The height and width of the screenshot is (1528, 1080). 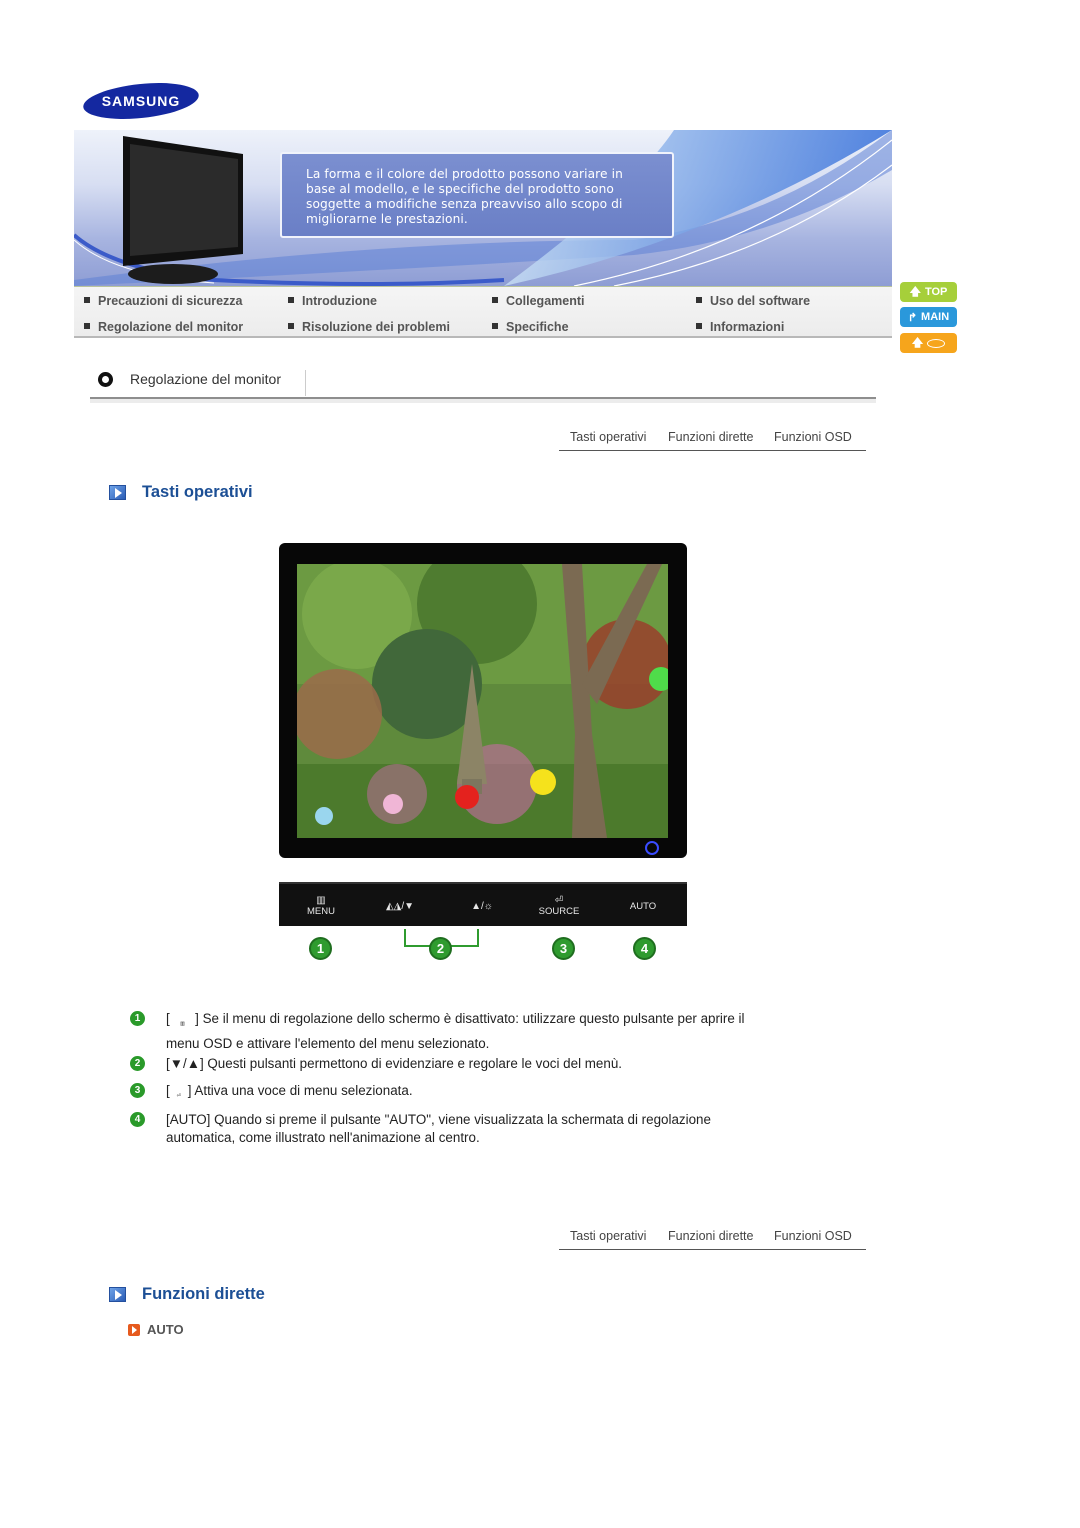 What do you see at coordinates (928, 317) in the screenshot?
I see `main-button: ↱ MAIN` at bounding box center [928, 317].